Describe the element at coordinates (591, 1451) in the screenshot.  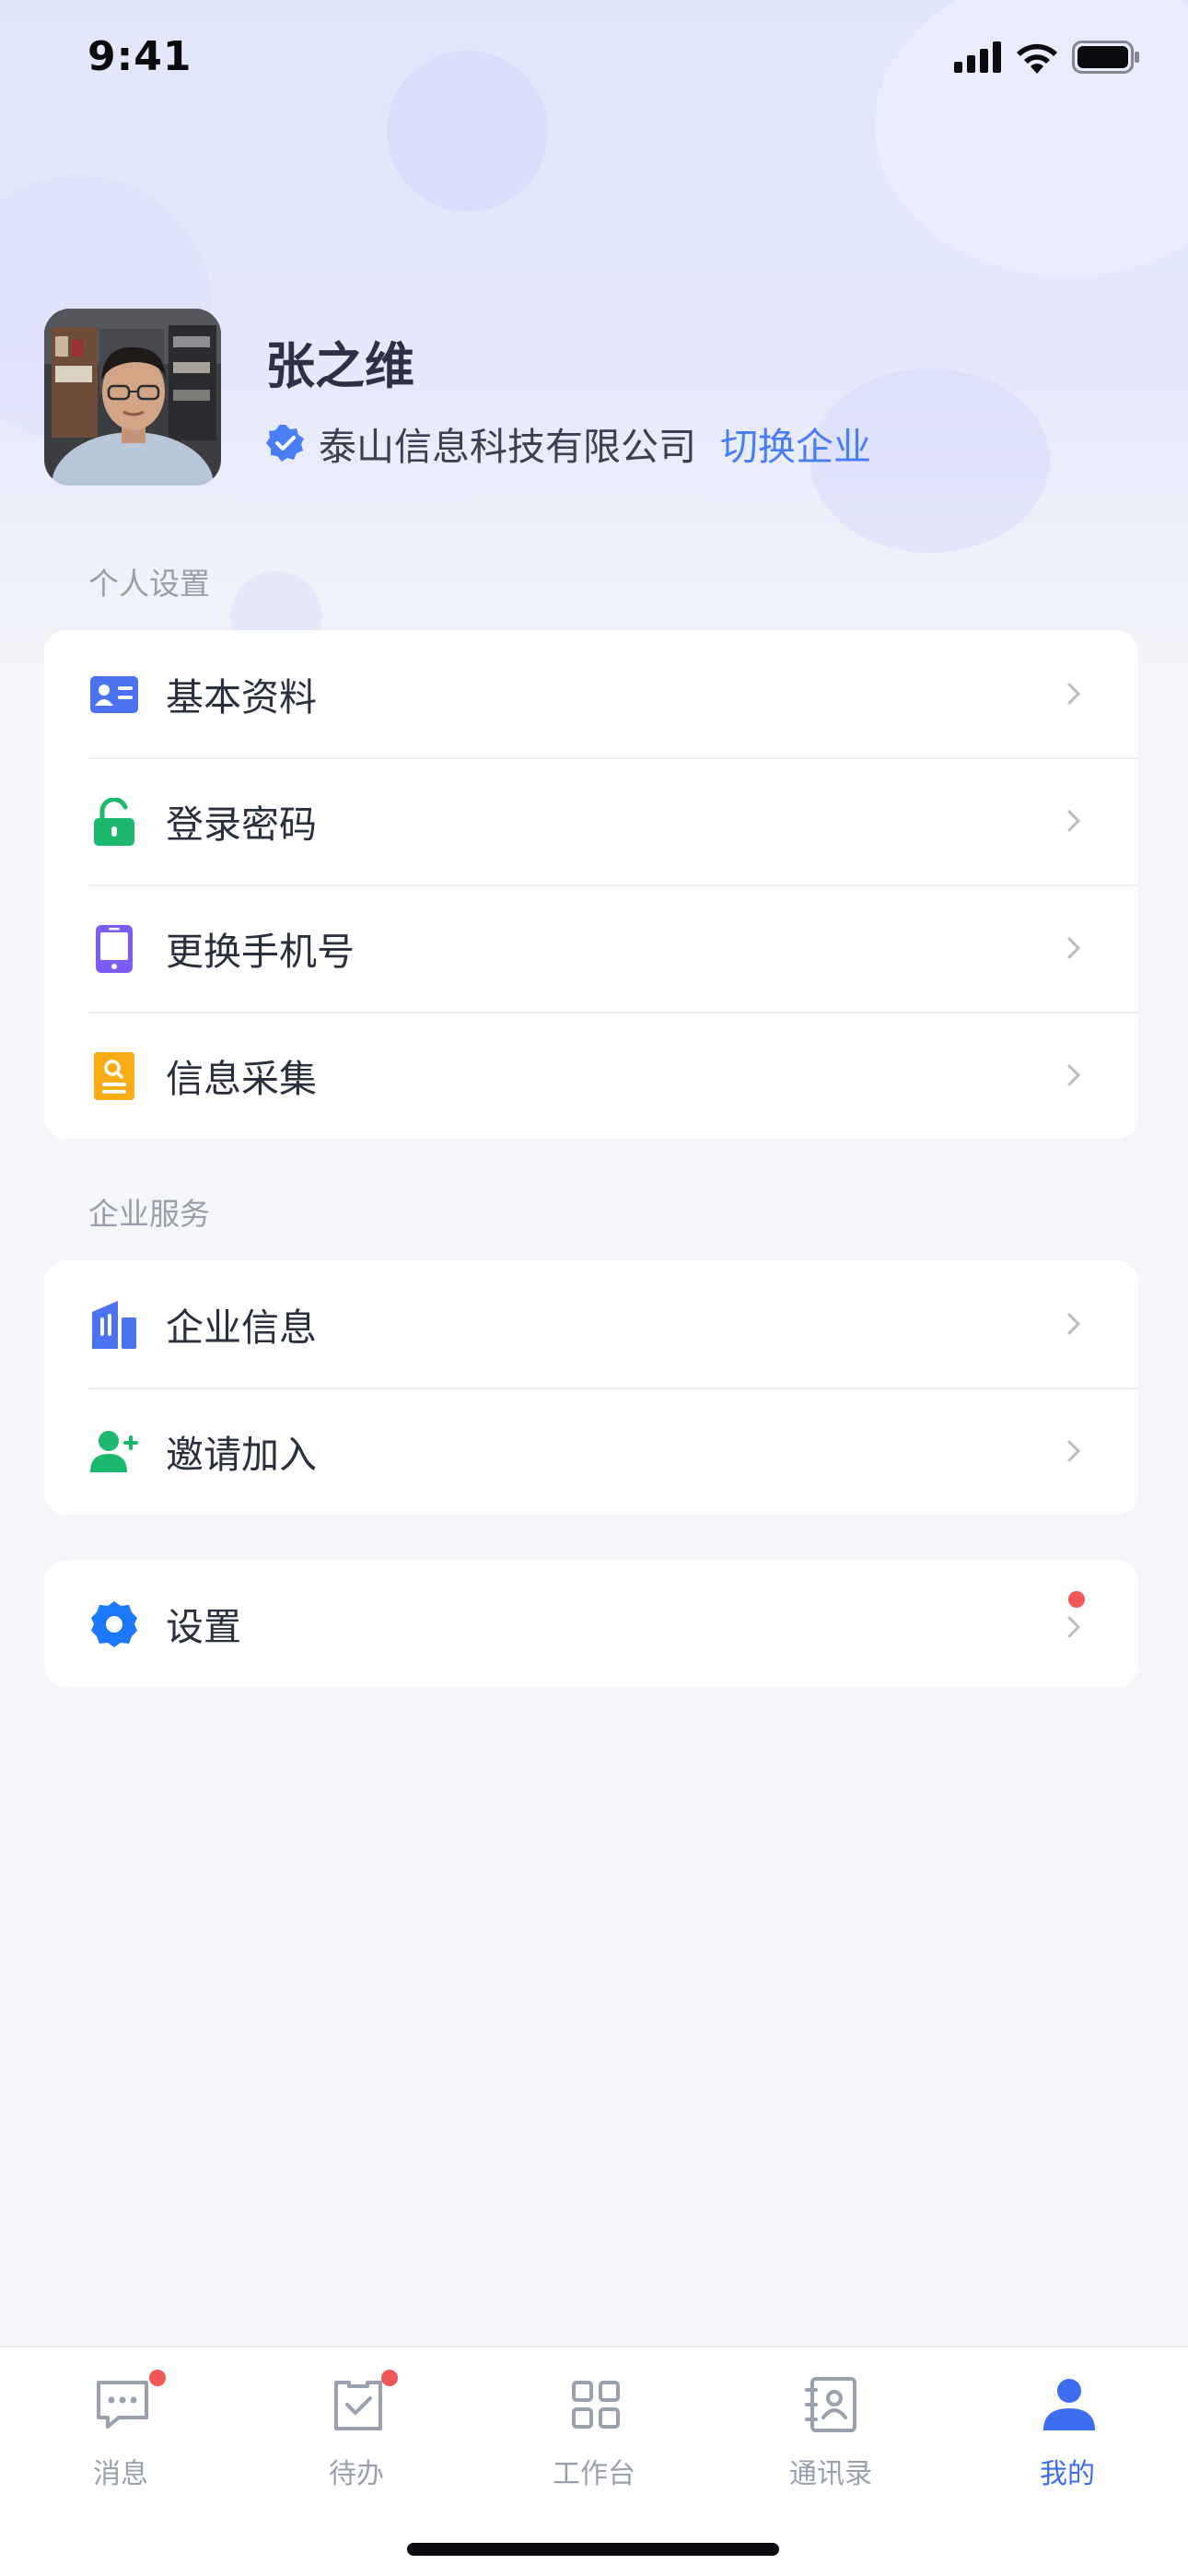
I see `menu-item-invite-join: 邀请加入` at that location.